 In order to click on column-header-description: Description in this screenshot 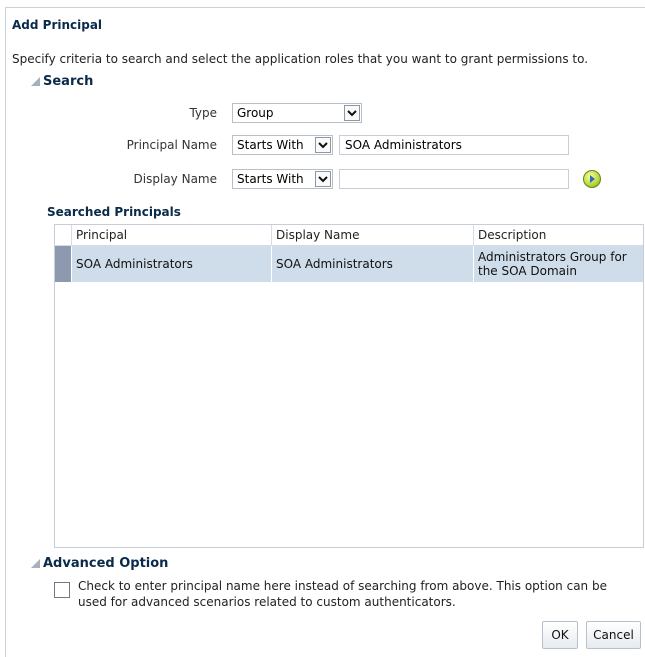, I will do `click(558, 235)`.